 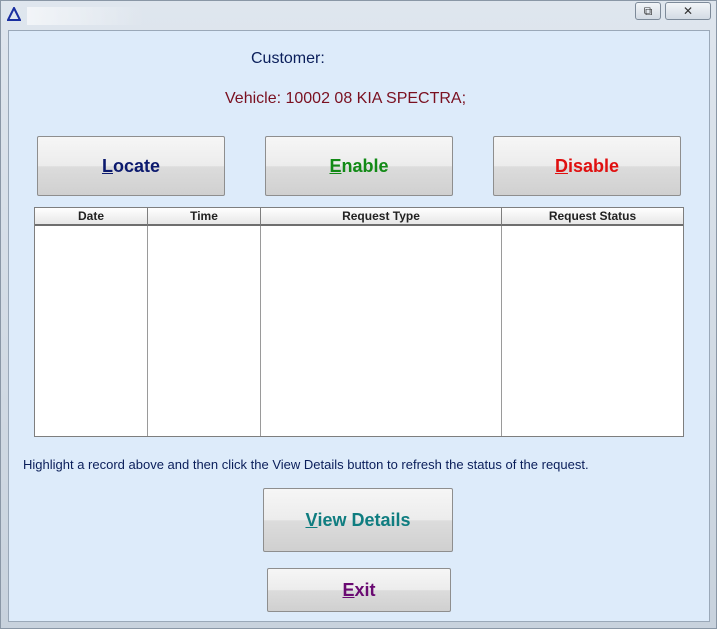 I want to click on disable-mnemonic: D, so click(x=561, y=165).